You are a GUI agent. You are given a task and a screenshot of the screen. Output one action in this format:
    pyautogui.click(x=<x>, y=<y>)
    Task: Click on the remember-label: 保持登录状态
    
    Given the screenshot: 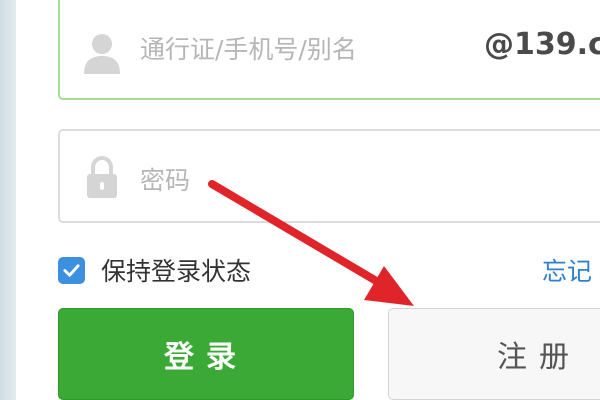 What is the action you would take?
    pyautogui.click(x=176, y=271)
    